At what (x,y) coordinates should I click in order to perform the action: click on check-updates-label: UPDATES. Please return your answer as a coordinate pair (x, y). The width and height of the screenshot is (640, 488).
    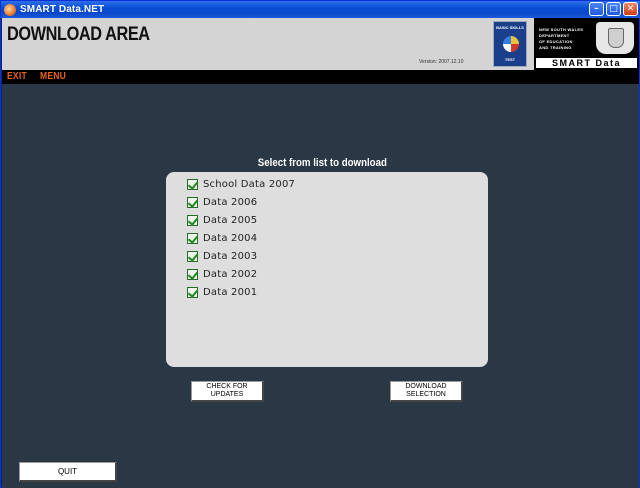
    Looking at the image, I should click on (227, 394).